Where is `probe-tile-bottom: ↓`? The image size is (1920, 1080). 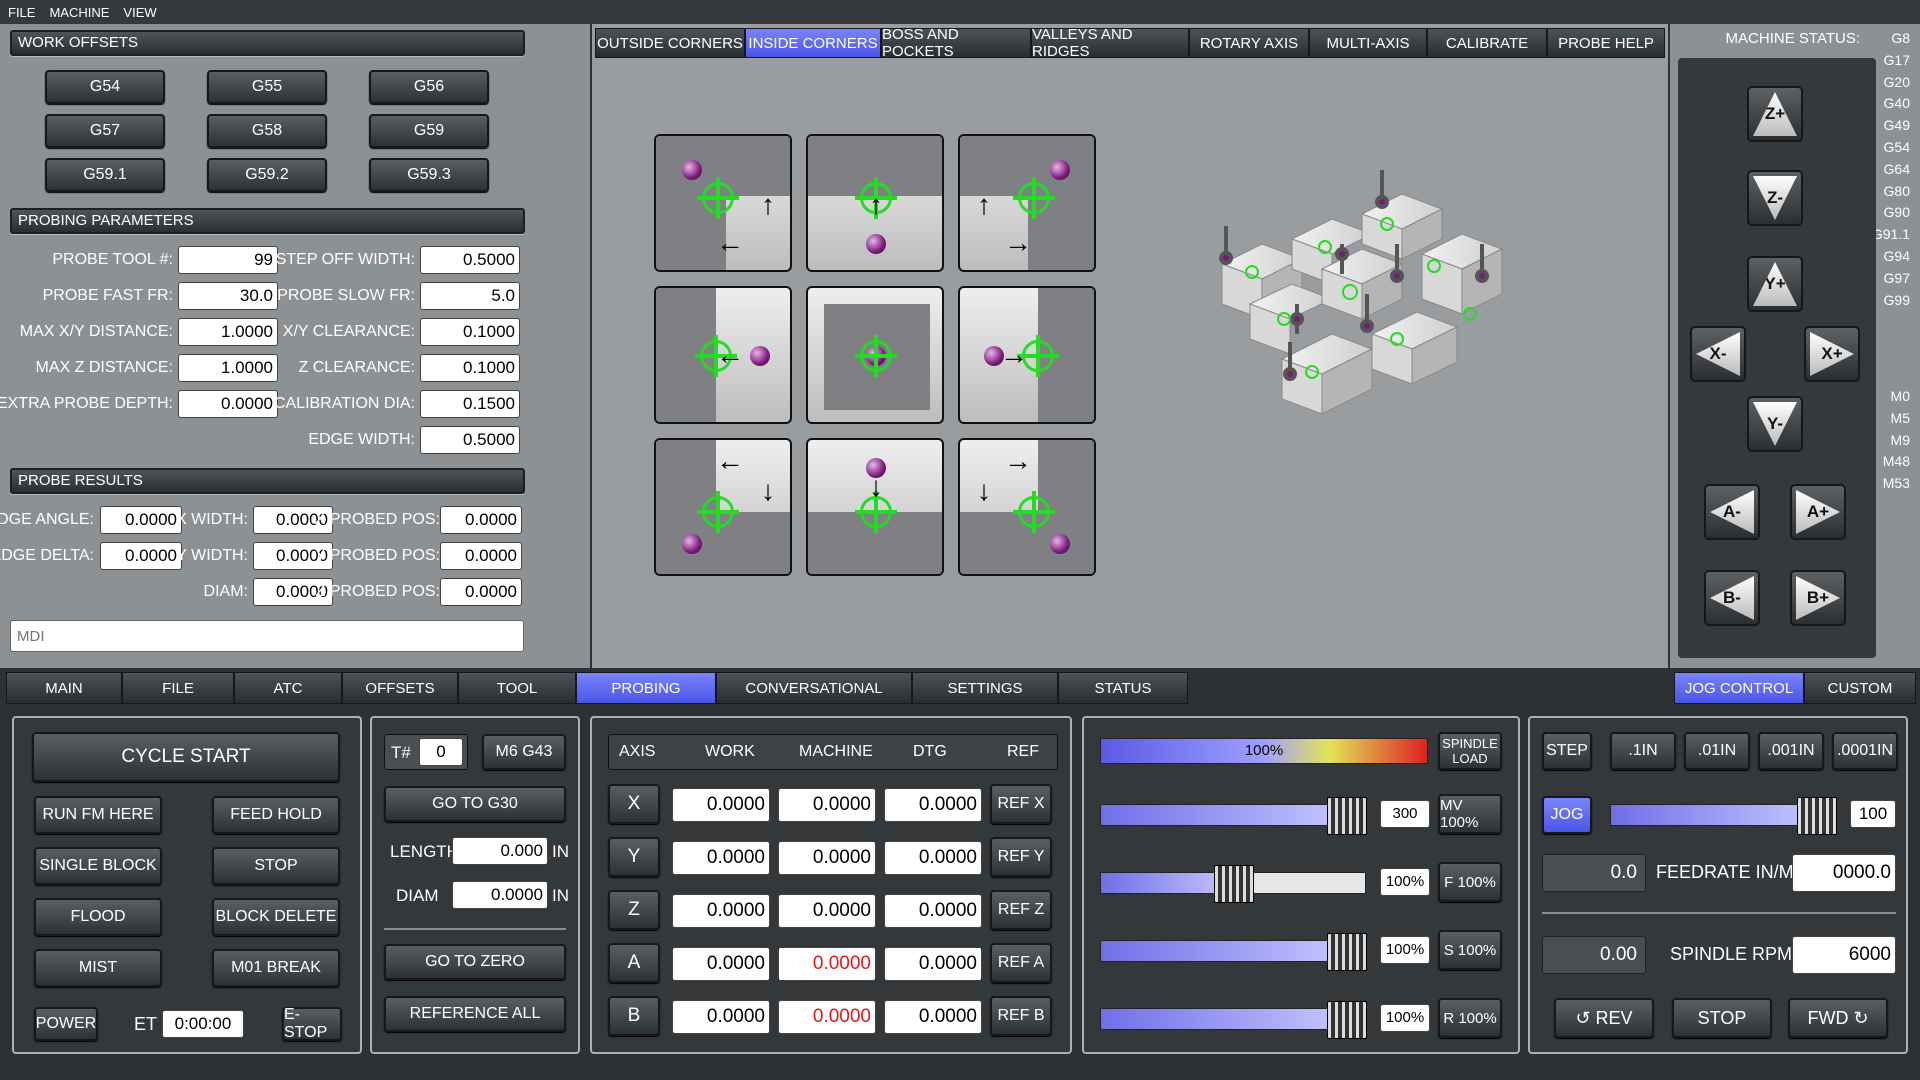
probe-tile-bottom: ↓ is located at coordinates (875, 507).